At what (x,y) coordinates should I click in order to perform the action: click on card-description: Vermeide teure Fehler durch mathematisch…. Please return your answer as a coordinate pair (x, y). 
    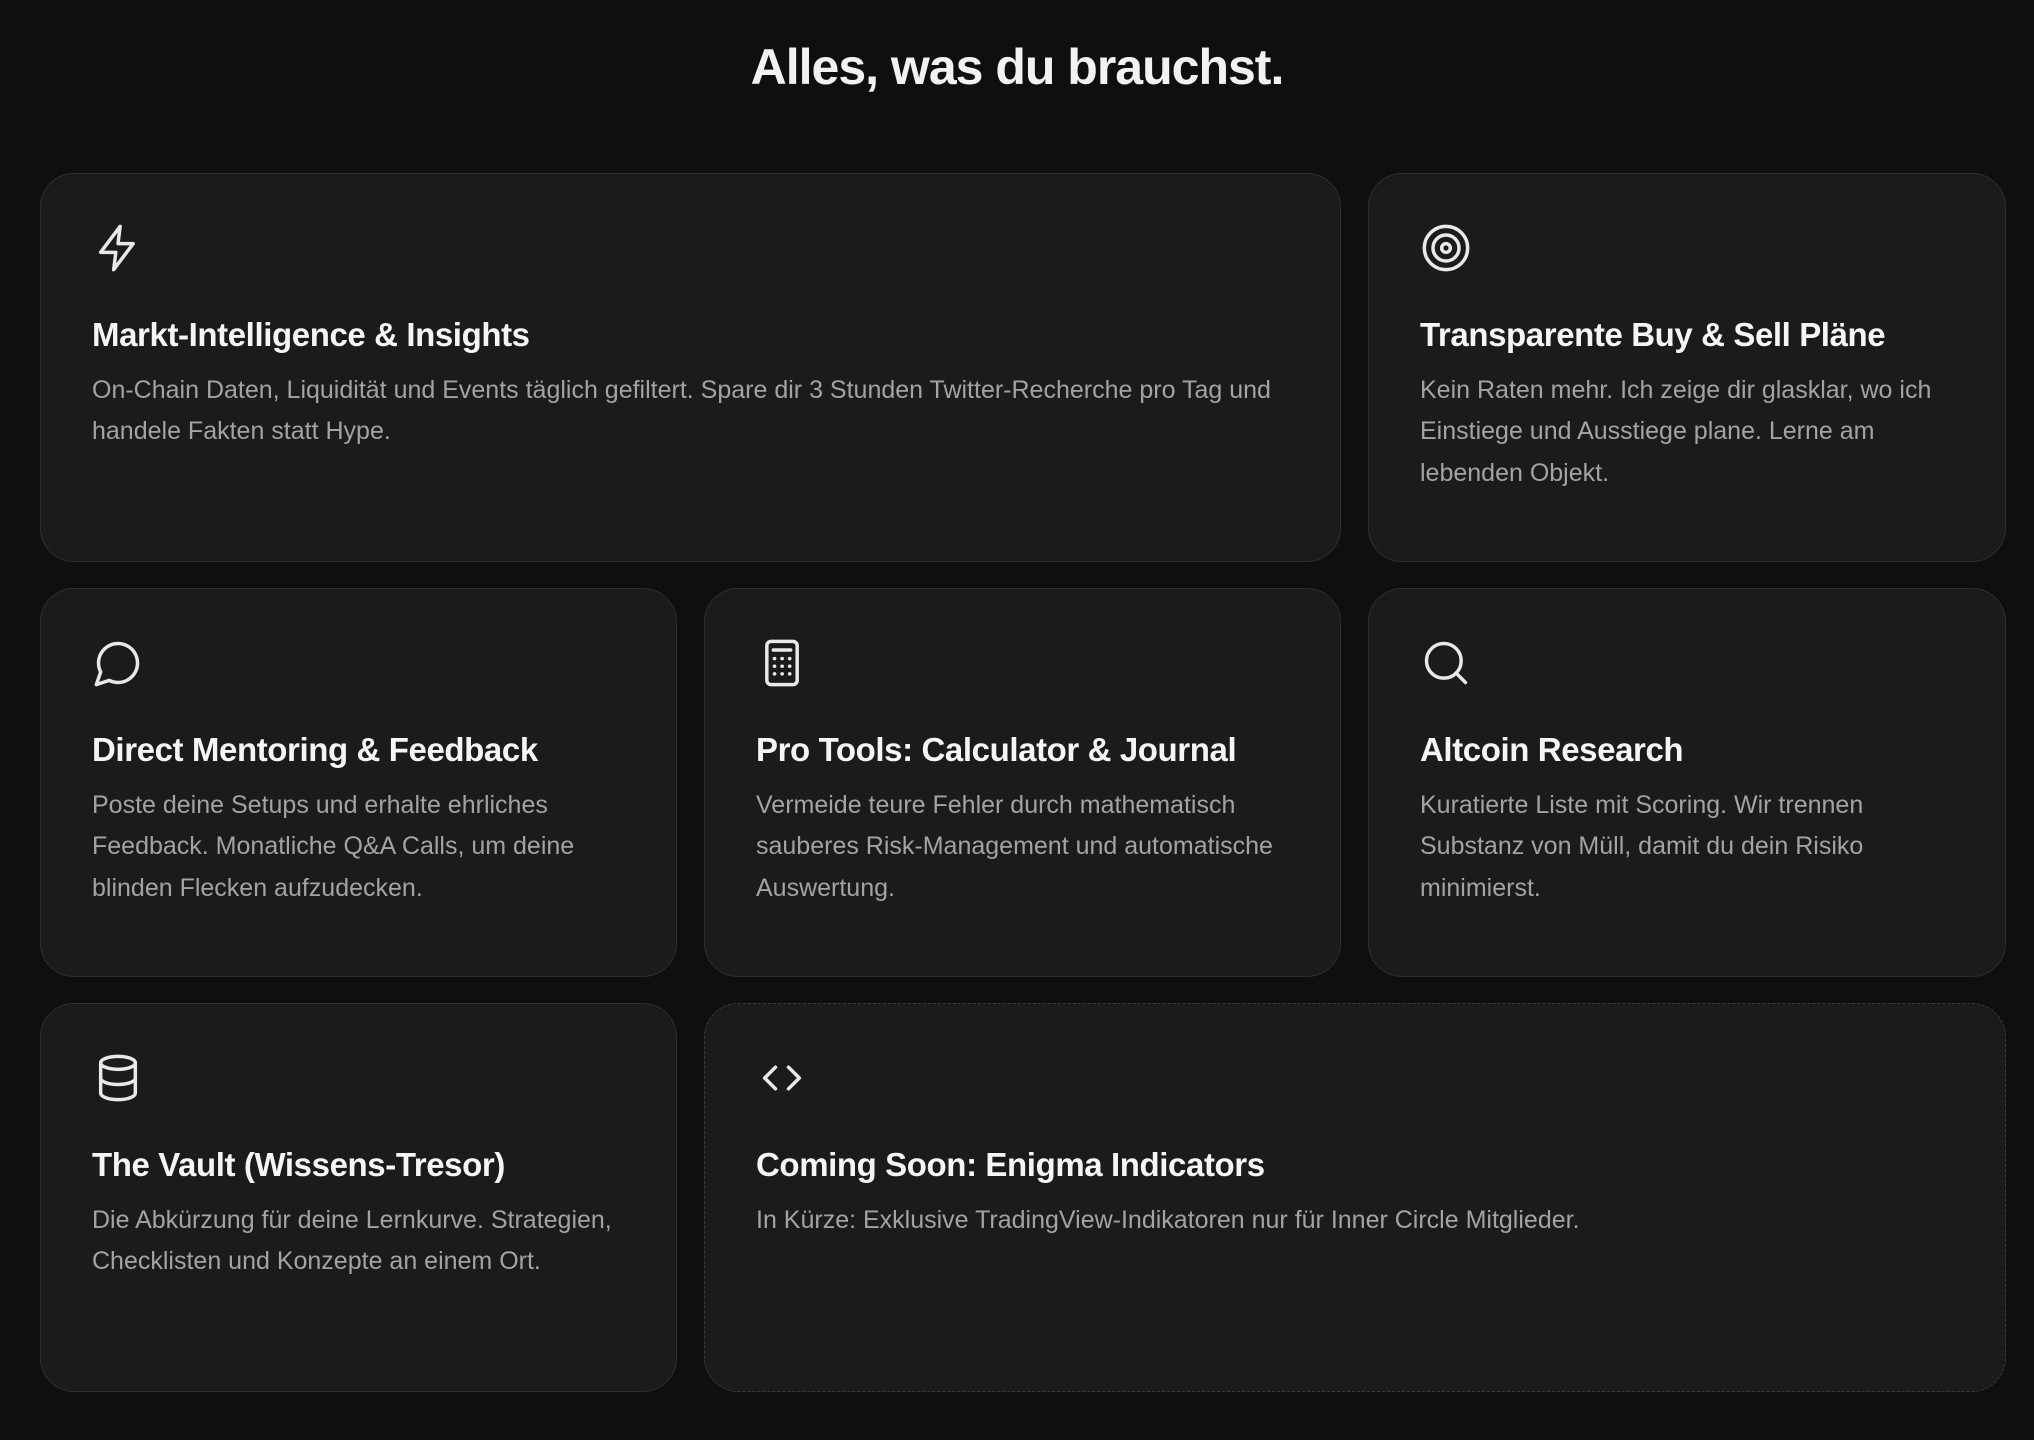
    Looking at the image, I should click on (1014, 846).